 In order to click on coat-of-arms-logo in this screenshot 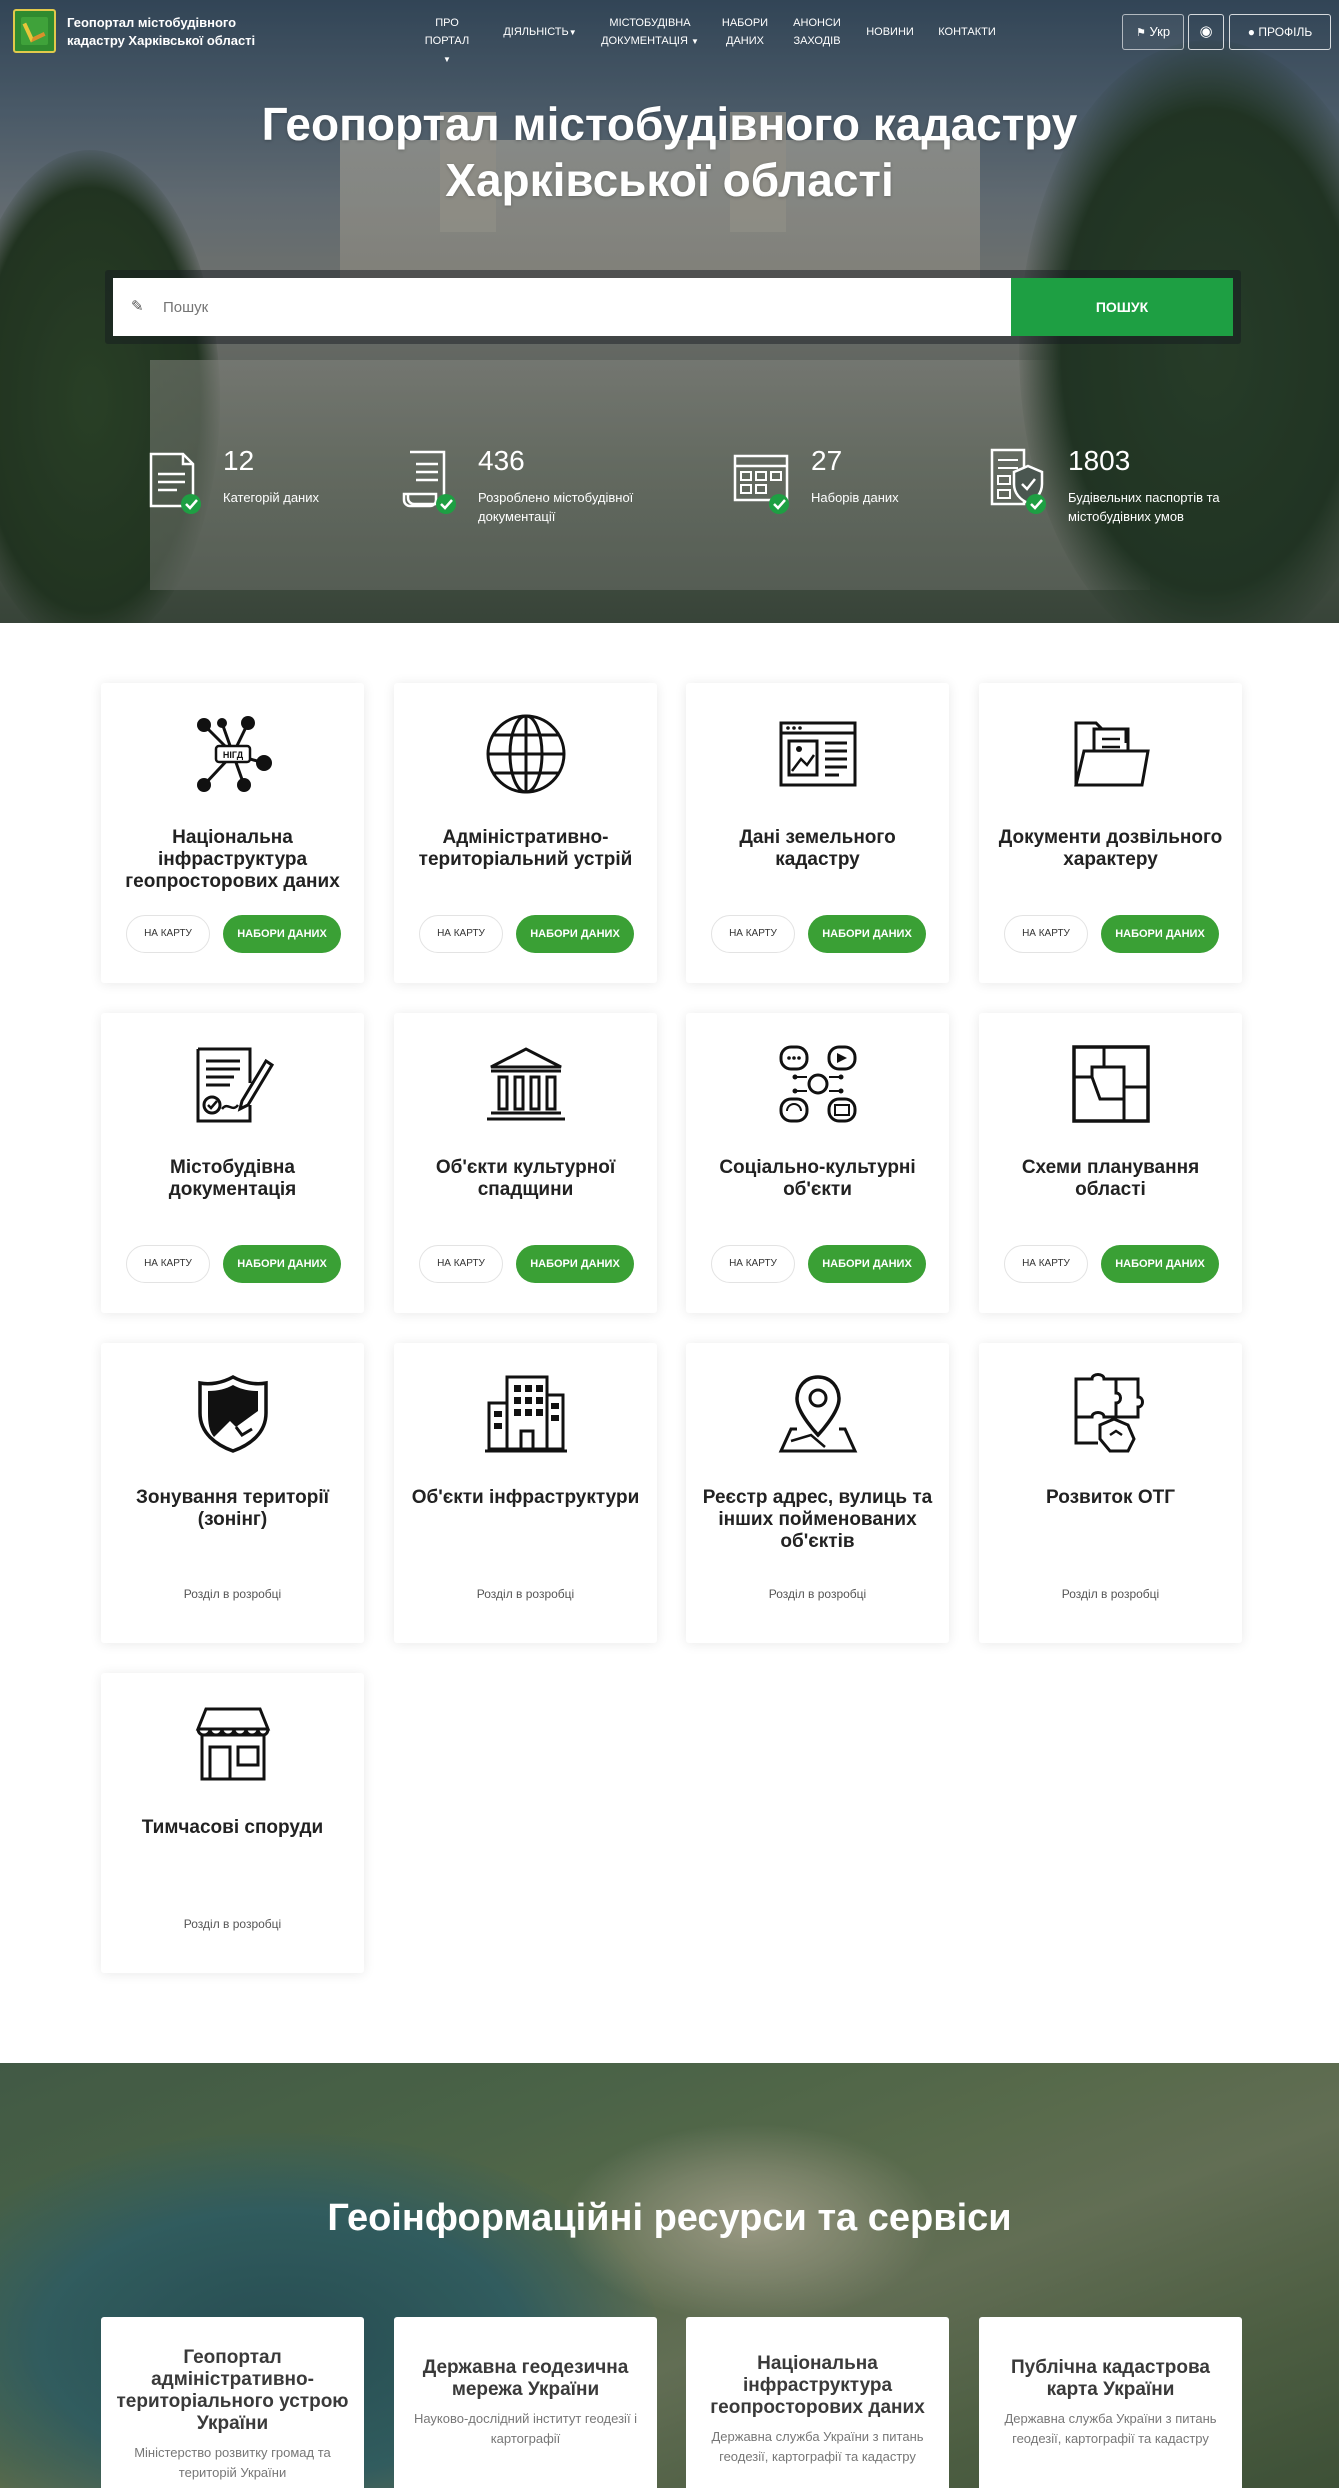, I will do `click(34, 31)`.